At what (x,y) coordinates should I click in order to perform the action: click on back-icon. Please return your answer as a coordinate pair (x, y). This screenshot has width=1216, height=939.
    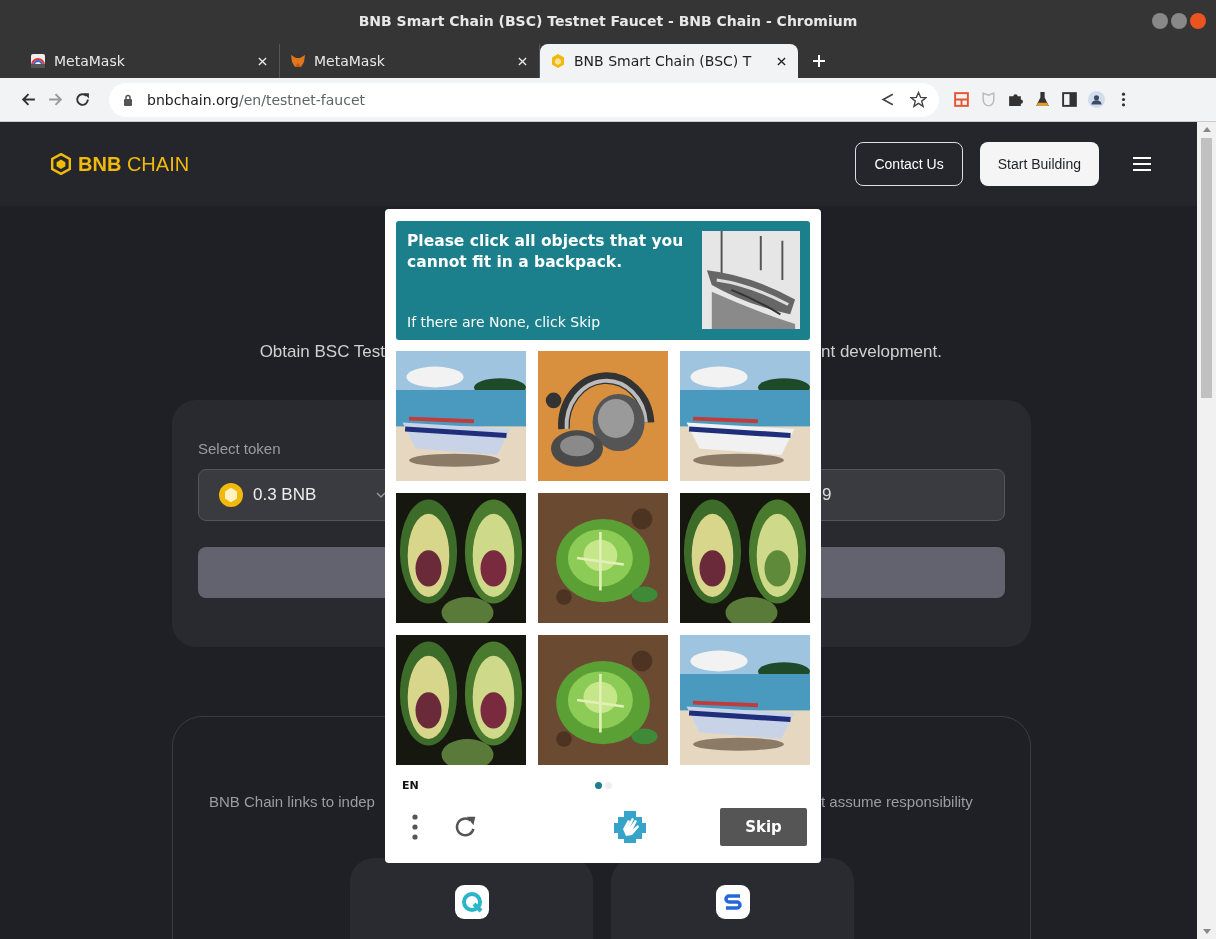
    Looking at the image, I should click on (28, 99).